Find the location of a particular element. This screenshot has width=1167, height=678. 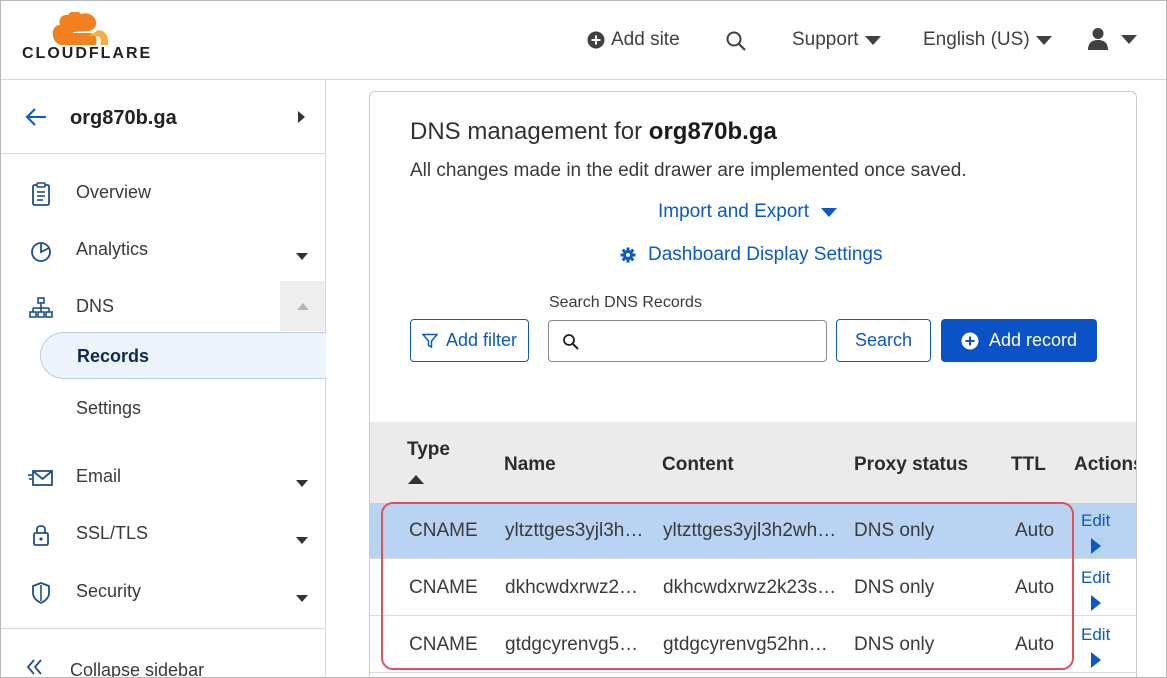

dashboard-display-settings-link: Dashboard Display Settings is located at coordinates (751, 255).